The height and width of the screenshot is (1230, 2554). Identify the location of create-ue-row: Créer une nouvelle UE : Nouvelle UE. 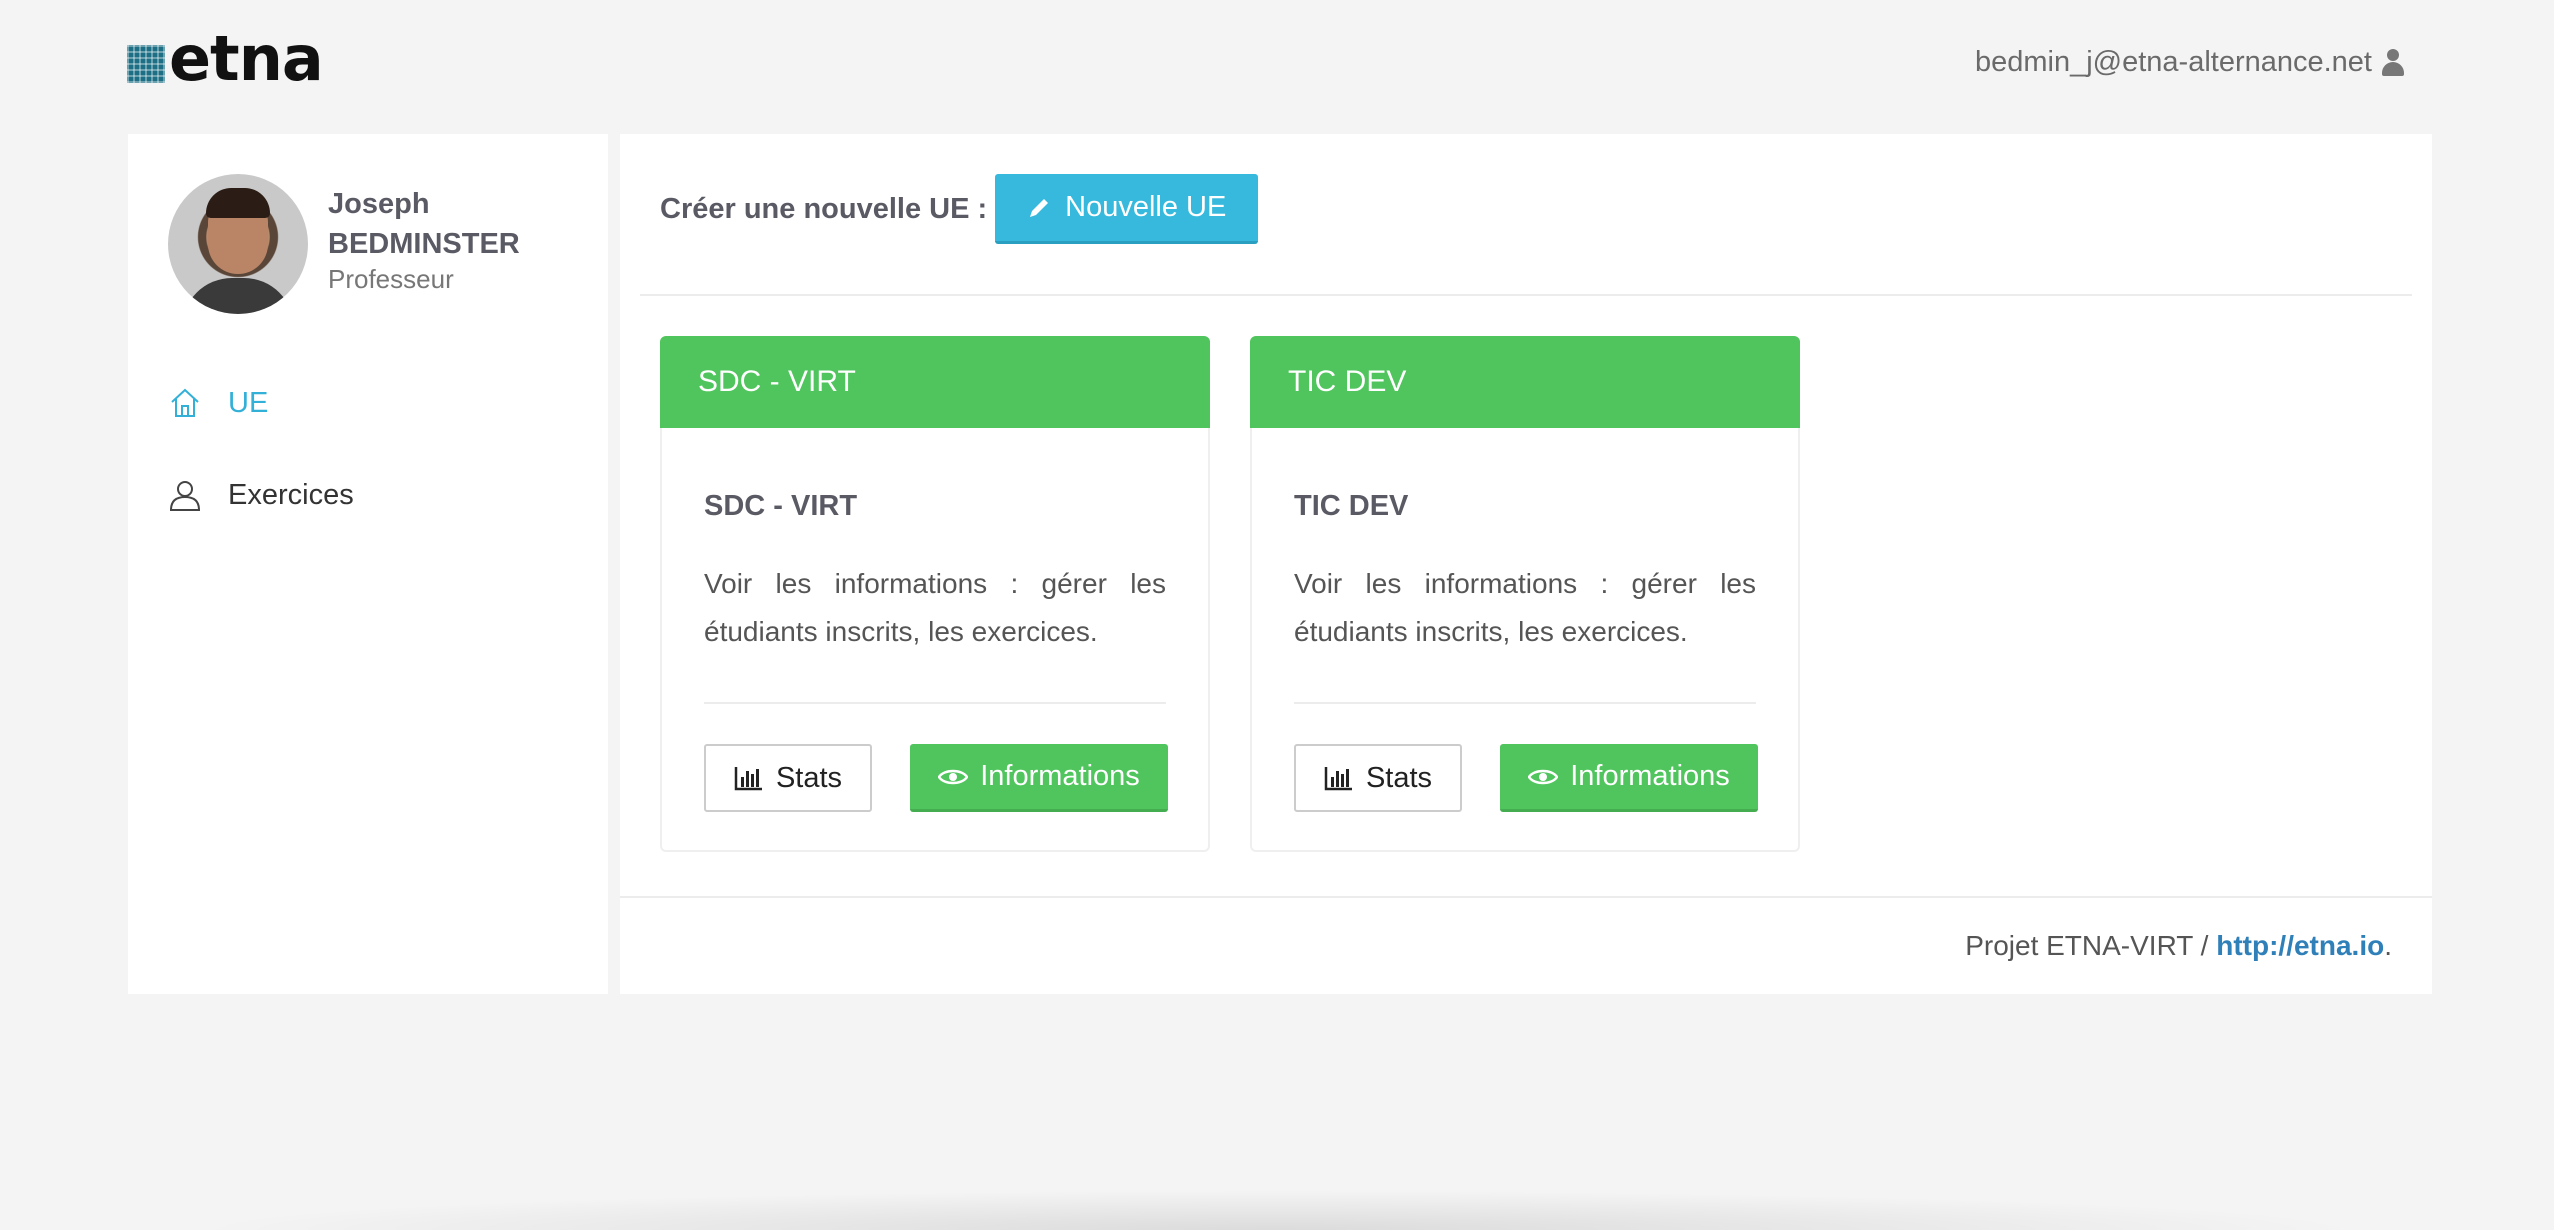
(959, 209).